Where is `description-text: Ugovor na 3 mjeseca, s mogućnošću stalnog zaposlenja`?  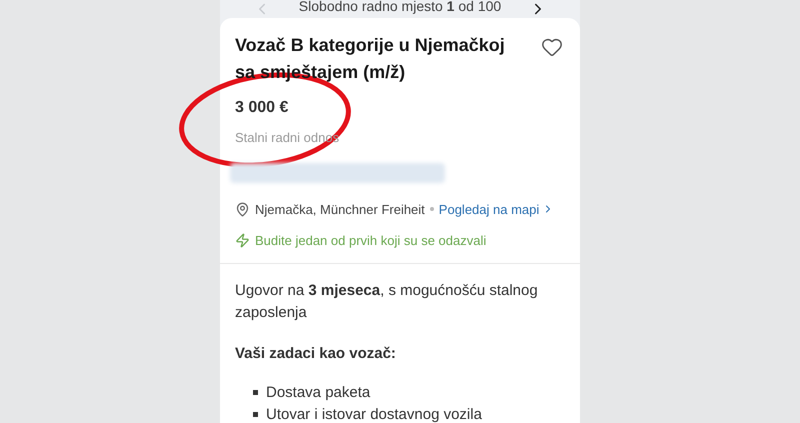
description-text: Ugovor na 3 mjeseca, s mogućnošću stalnog zaposlenja is located at coordinates (387, 301).